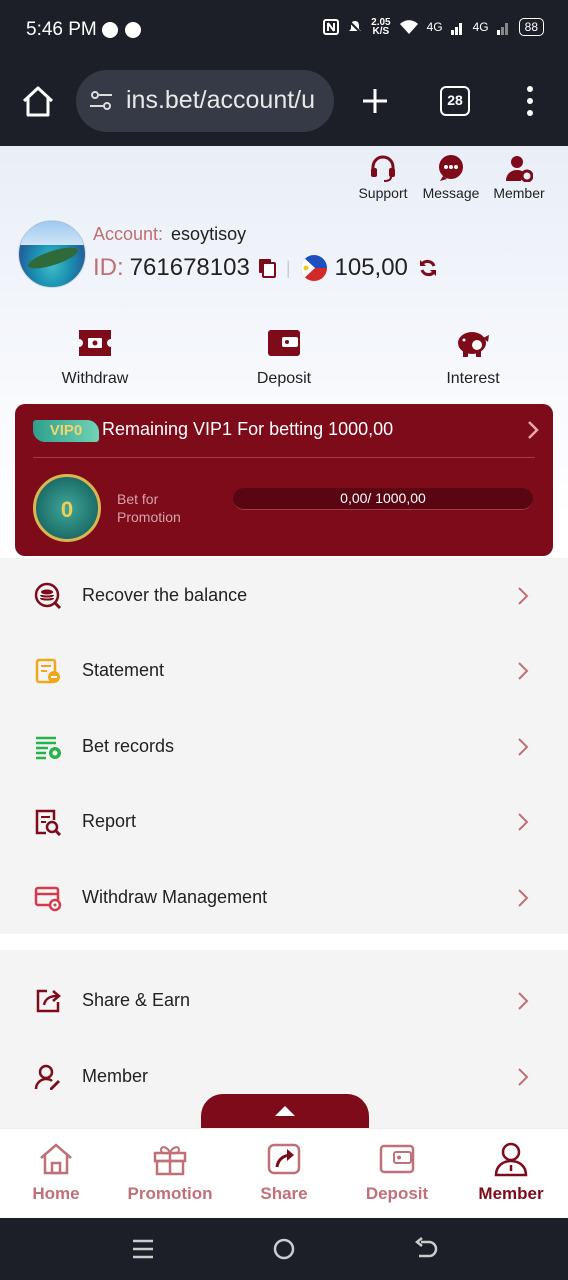 The height and width of the screenshot is (1280, 568). I want to click on drawer-handle, so click(285, 1111).